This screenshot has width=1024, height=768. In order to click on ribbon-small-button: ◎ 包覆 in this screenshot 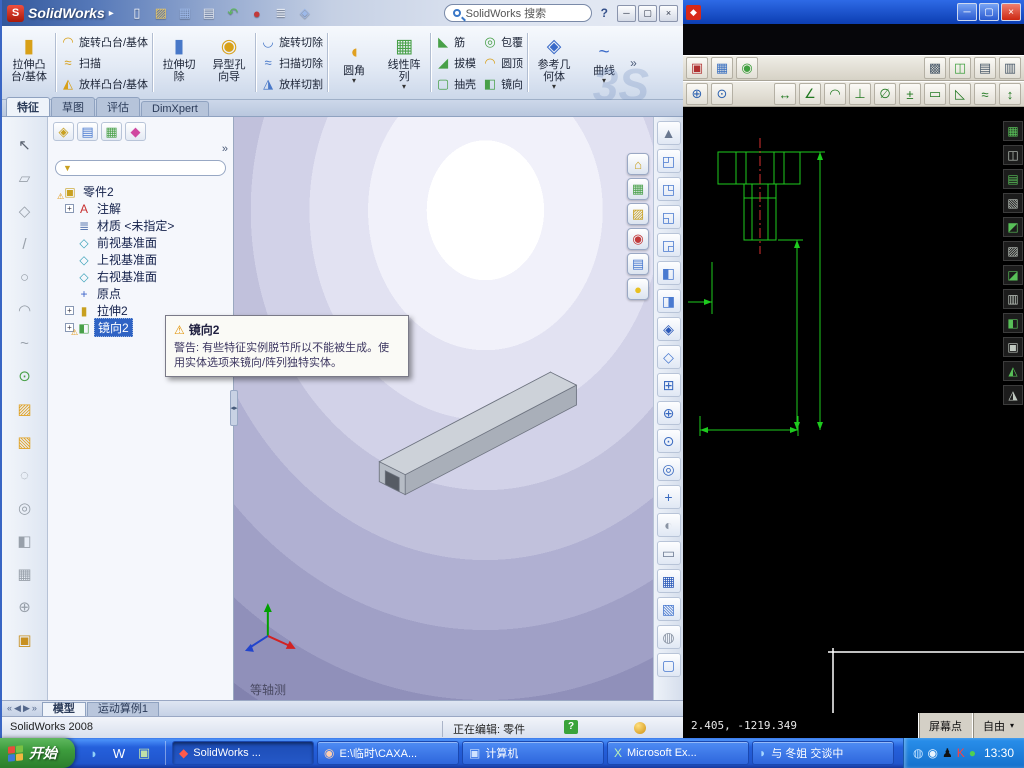, I will do `click(502, 42)`.